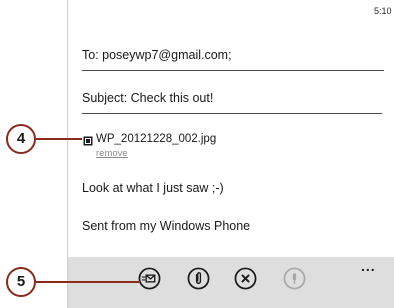 This screenshot has width=394, height=308. What do you see at coordinates (153, 188) in the screenshot?
I see `message-body-line: Look at what I just saw ;-)` at bounding box center [153, 188].